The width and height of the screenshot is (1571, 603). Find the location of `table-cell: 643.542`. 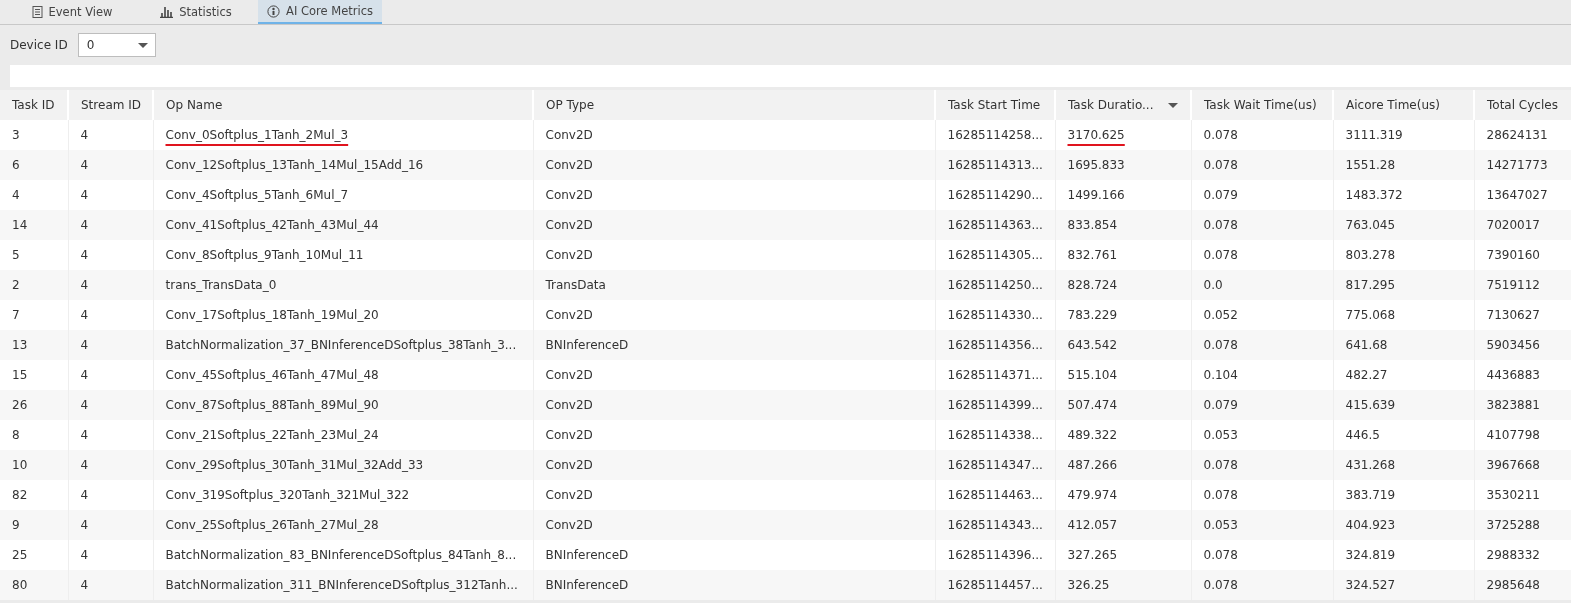

table-cell: 643.542 is located at coordinates (1092, 345).